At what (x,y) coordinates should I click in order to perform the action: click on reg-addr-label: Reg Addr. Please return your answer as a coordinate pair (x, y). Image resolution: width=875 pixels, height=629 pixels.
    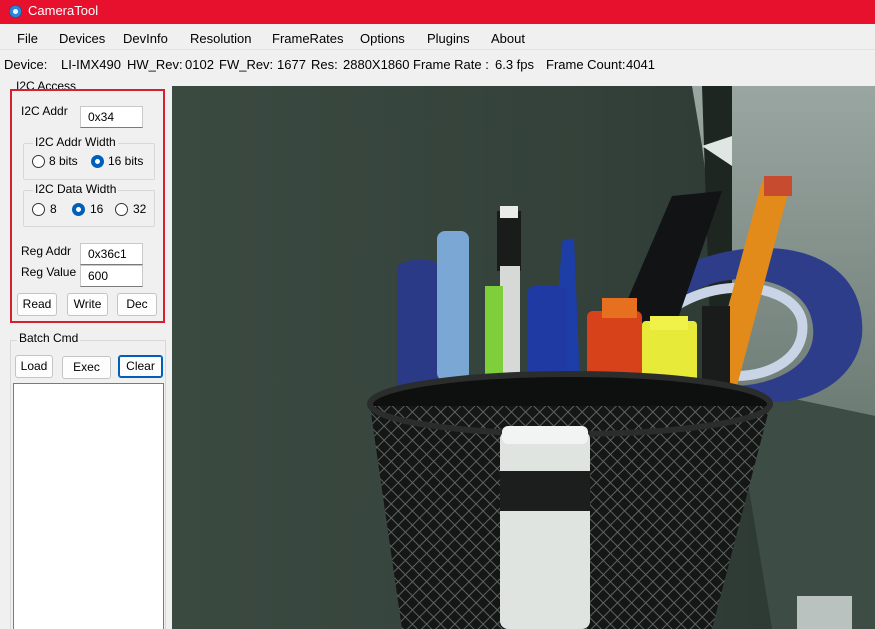
    Looking at the image, I should click on (46, 251).